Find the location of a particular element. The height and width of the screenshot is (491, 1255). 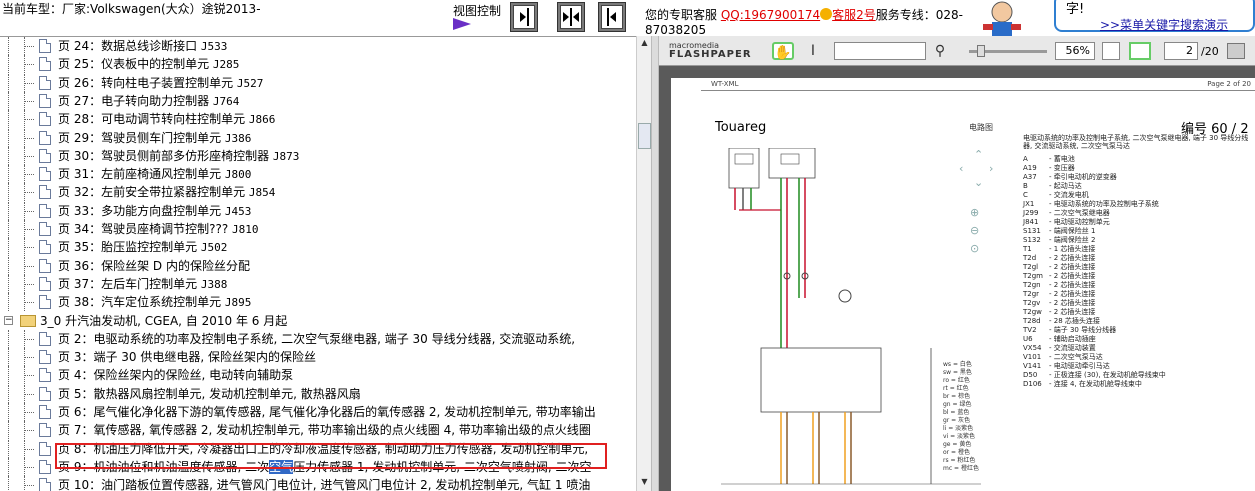

fit-width-icon is located at coordinates (1111, 51).